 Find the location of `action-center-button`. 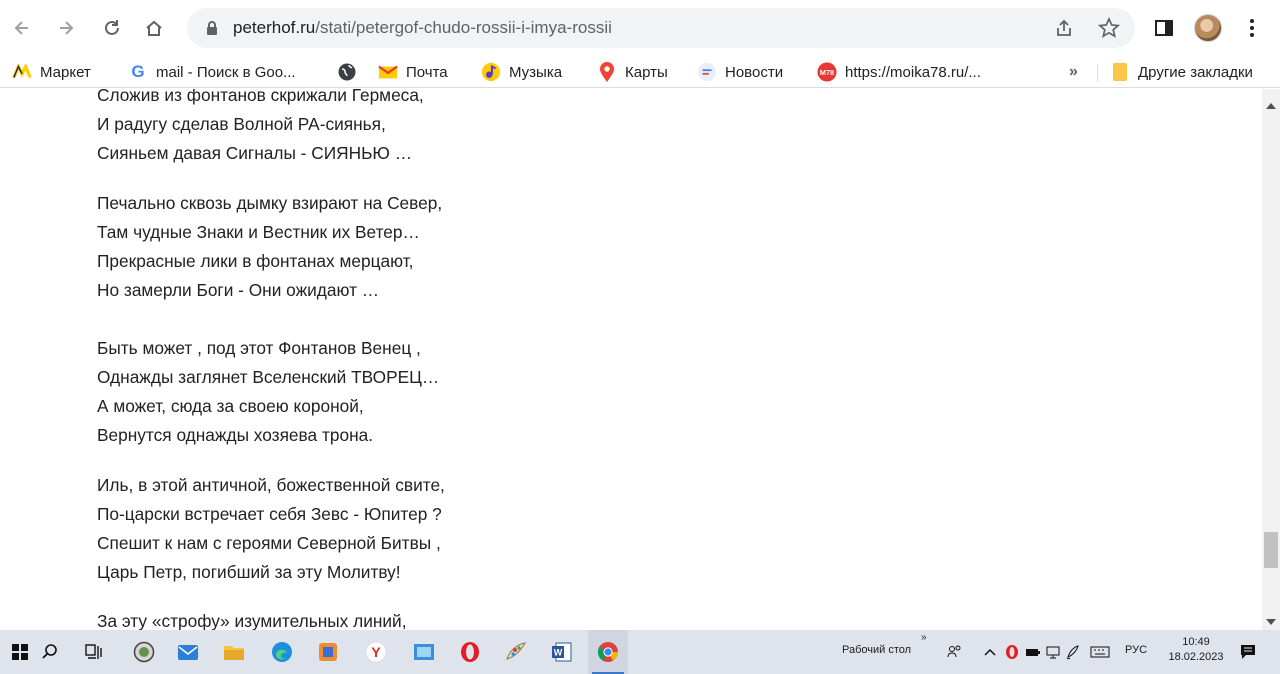

action-center-button is located at coordinates (1248, 652).